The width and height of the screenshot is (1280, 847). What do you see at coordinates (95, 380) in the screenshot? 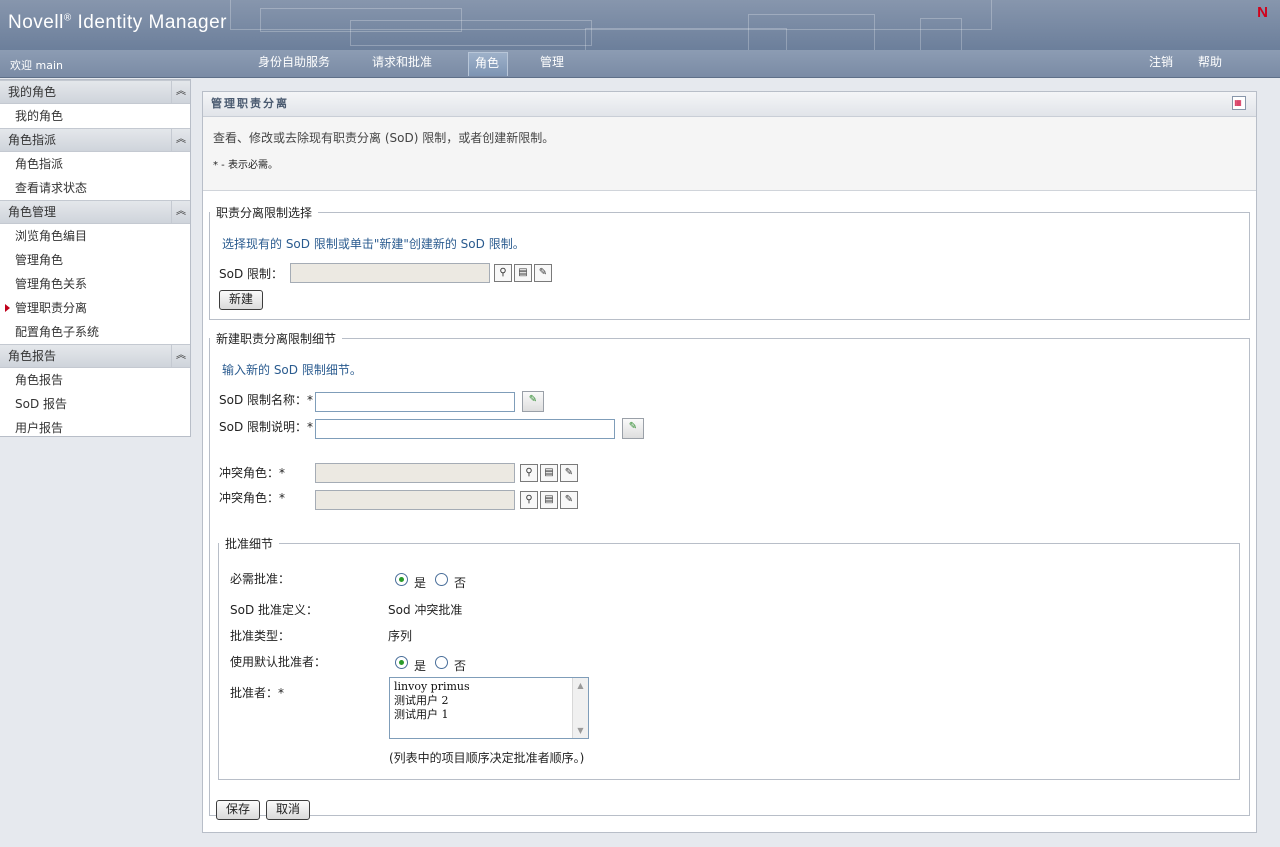
I see `sidebar-item-role-report: 角色报告` at bounding box center [95, 380].